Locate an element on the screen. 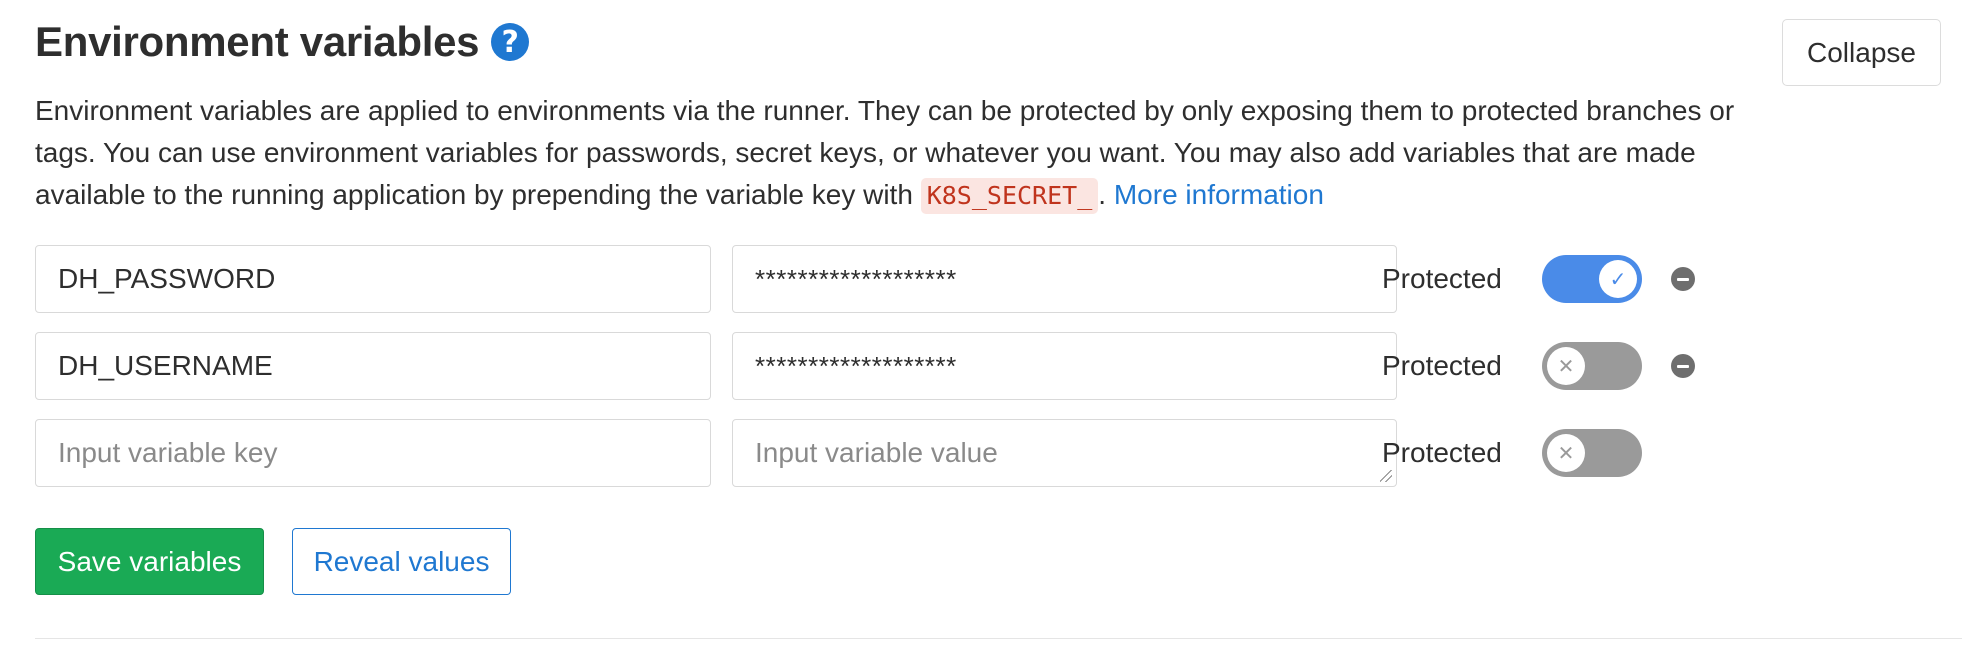 The width and height of the screenshot is (1962, 650). new-variable-key-input: Input variable key is located at coordinates (373, 453).